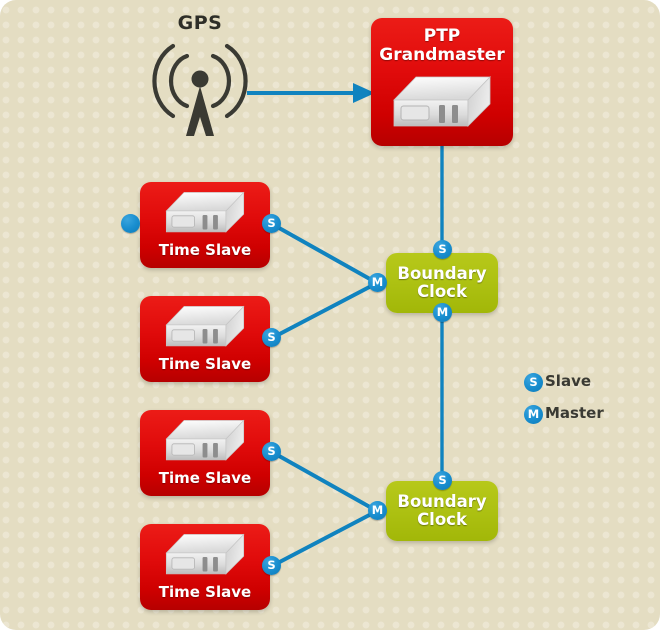 This screenshot has height=630, width=660. I want to click on node-time-slave-2: Time Slave, so click(205, 339).